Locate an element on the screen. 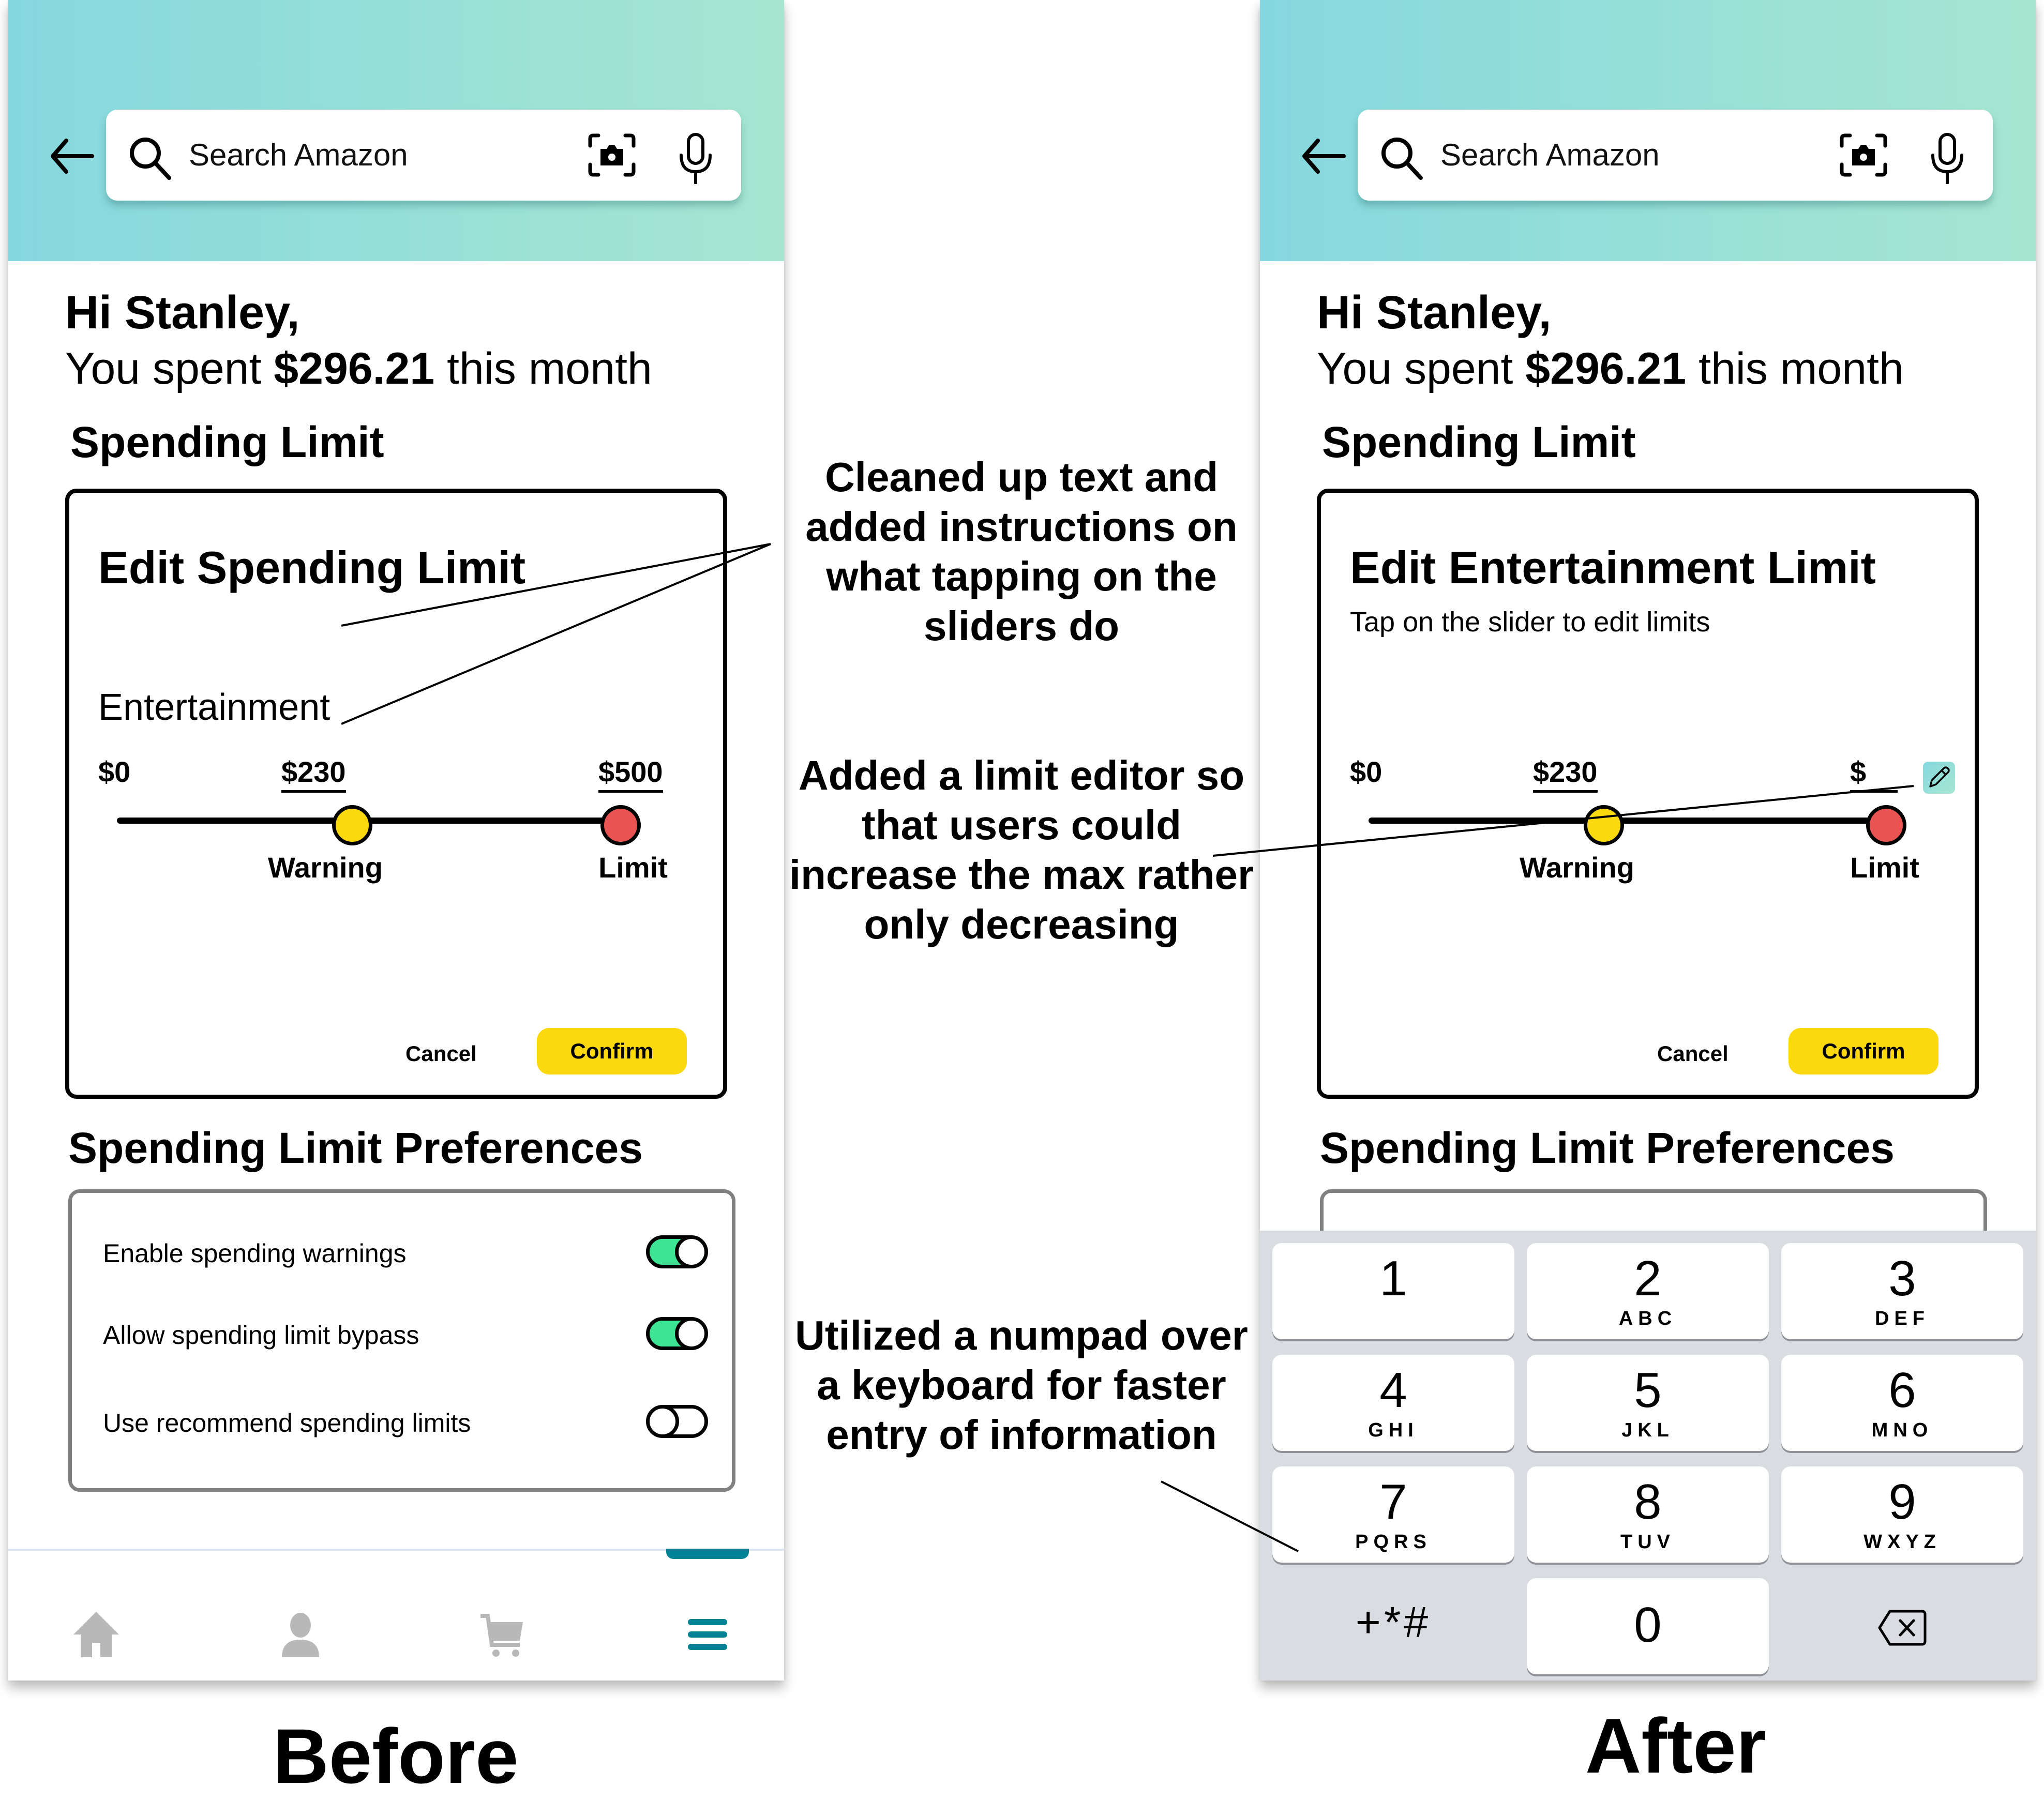 This screenshot has height=1816, width=2044. toggle-spending-warnings is located at coordinates (677, 1251).